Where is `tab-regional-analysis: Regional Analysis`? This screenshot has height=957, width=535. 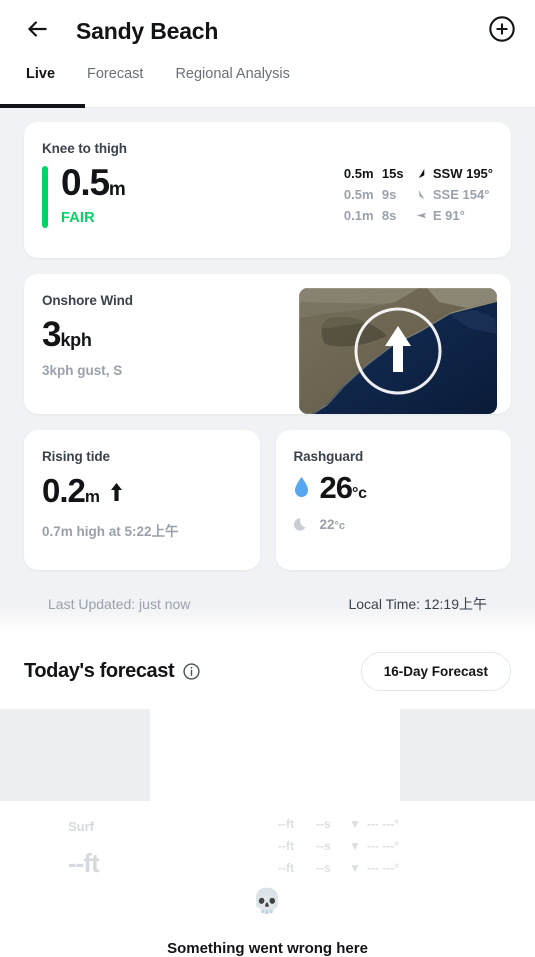 tab-regional-analysis: Regional Analysis is located at coordinates (232, 72).